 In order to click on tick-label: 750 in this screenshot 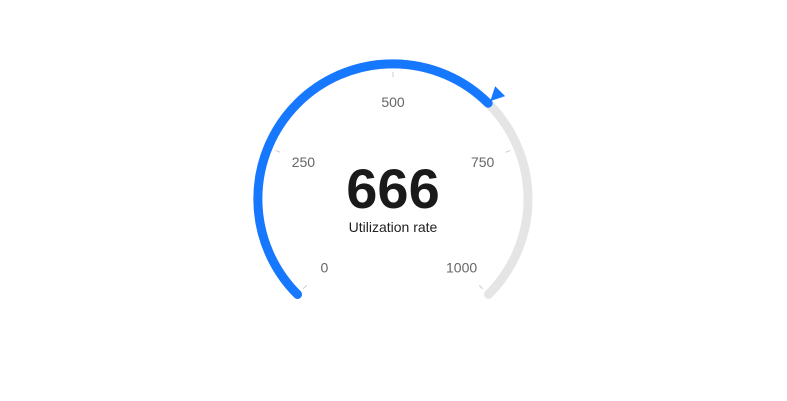, I will do `click(483, 162)`.